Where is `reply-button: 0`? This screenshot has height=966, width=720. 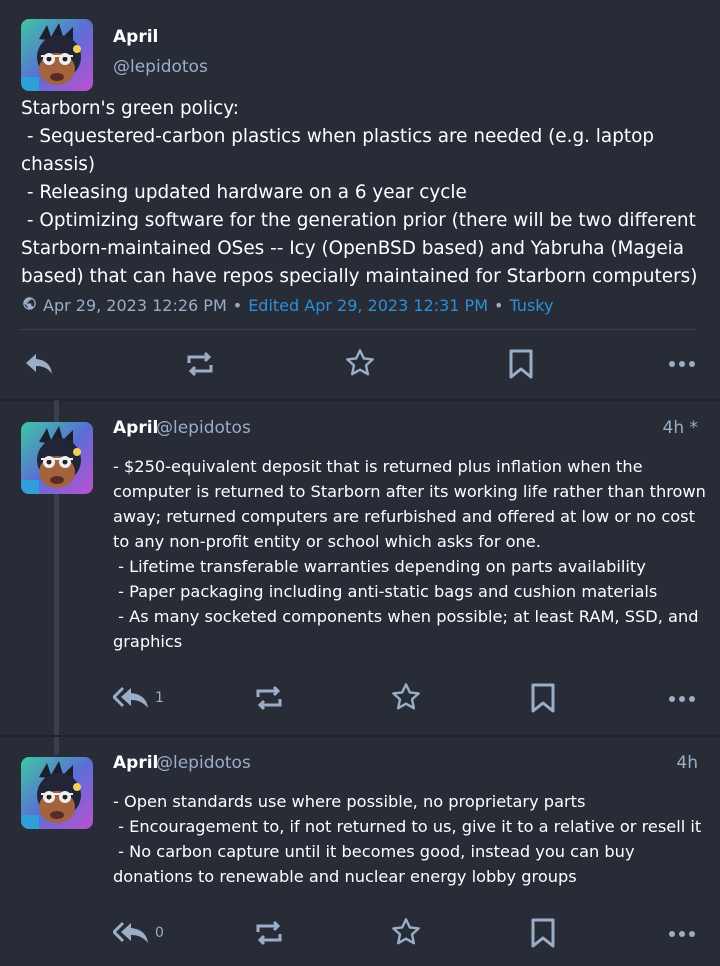
reply-button: 0 is located at coordinates (138, 933).